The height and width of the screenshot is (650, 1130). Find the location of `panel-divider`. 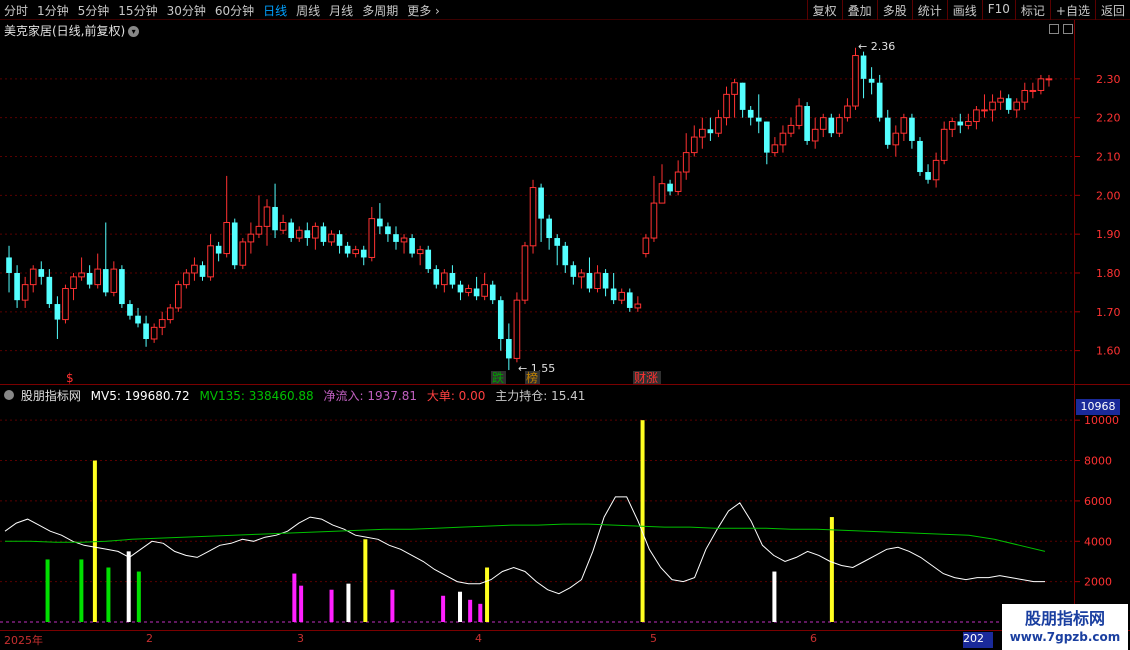

panel-divider is located at coordinates (565, 384).